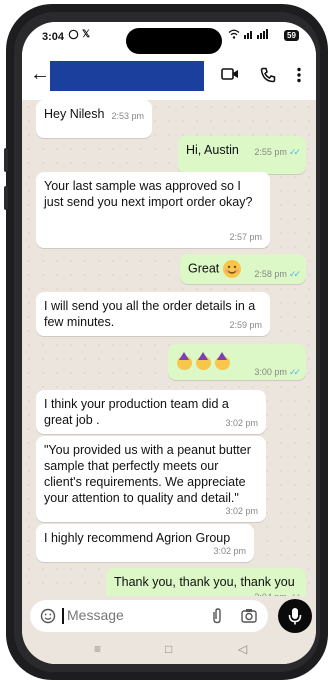 This screenshot has width=333, height=684. What do you see at coordinates (145, 543) in the screenshot?
I see `message-incoming: I highly recommend Agrion Group 3:02 pm` at bounding box center [145, 543].